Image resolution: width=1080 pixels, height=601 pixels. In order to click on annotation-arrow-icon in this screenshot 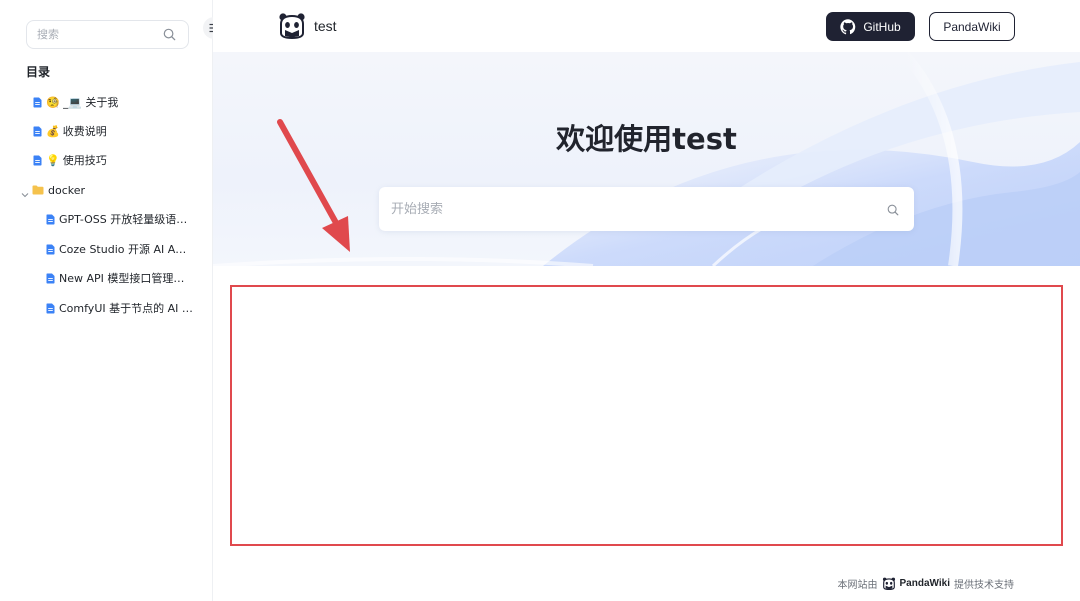, I will do `click(313, 185)`.